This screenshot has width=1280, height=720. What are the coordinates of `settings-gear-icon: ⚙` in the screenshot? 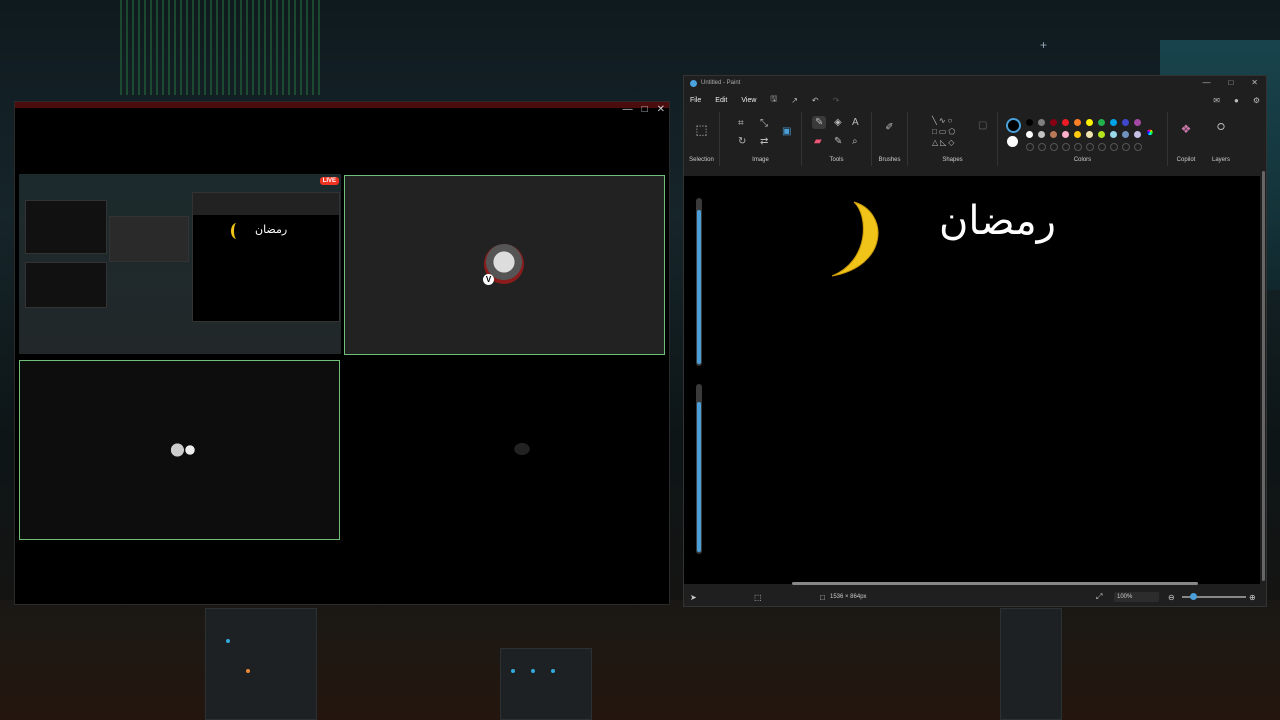 It's located at (1256, 100).